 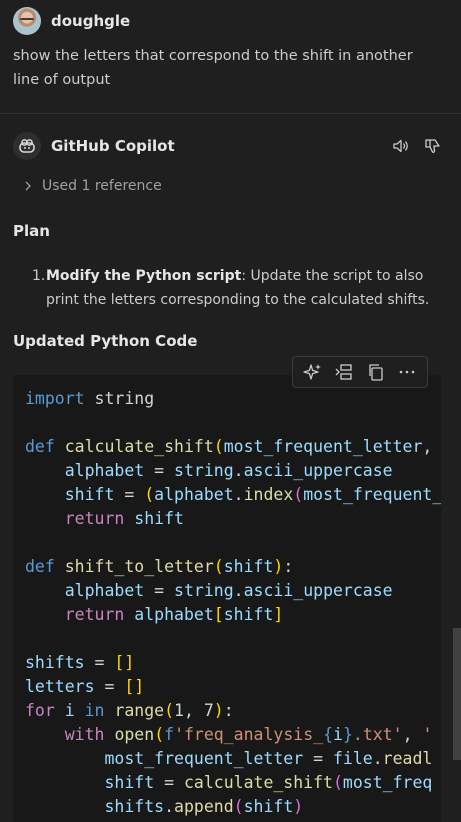 I want to click on copilot-icon, so click(x=27, y=146).